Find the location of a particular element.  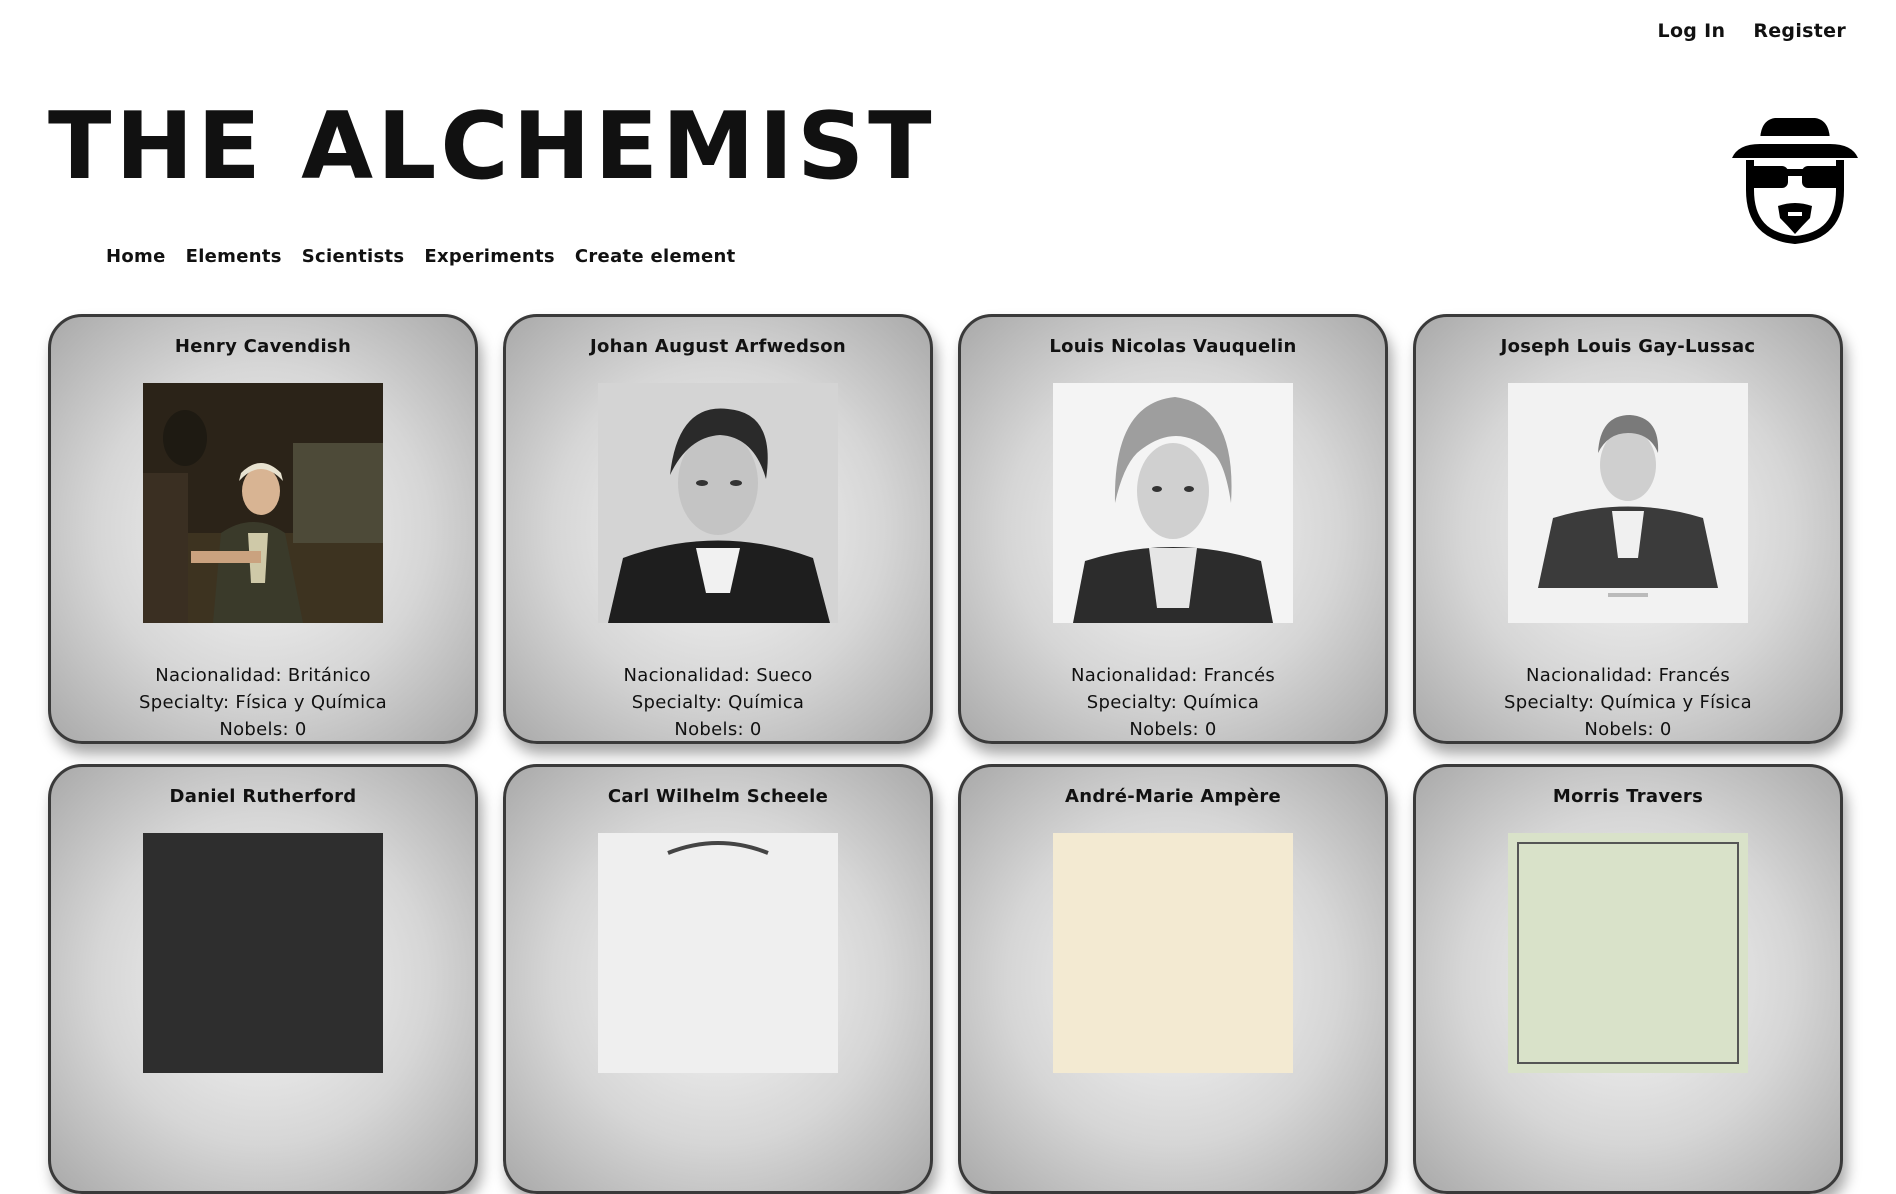

scientist-card: Daniel Rutherford is located at coordinates (263, 979).